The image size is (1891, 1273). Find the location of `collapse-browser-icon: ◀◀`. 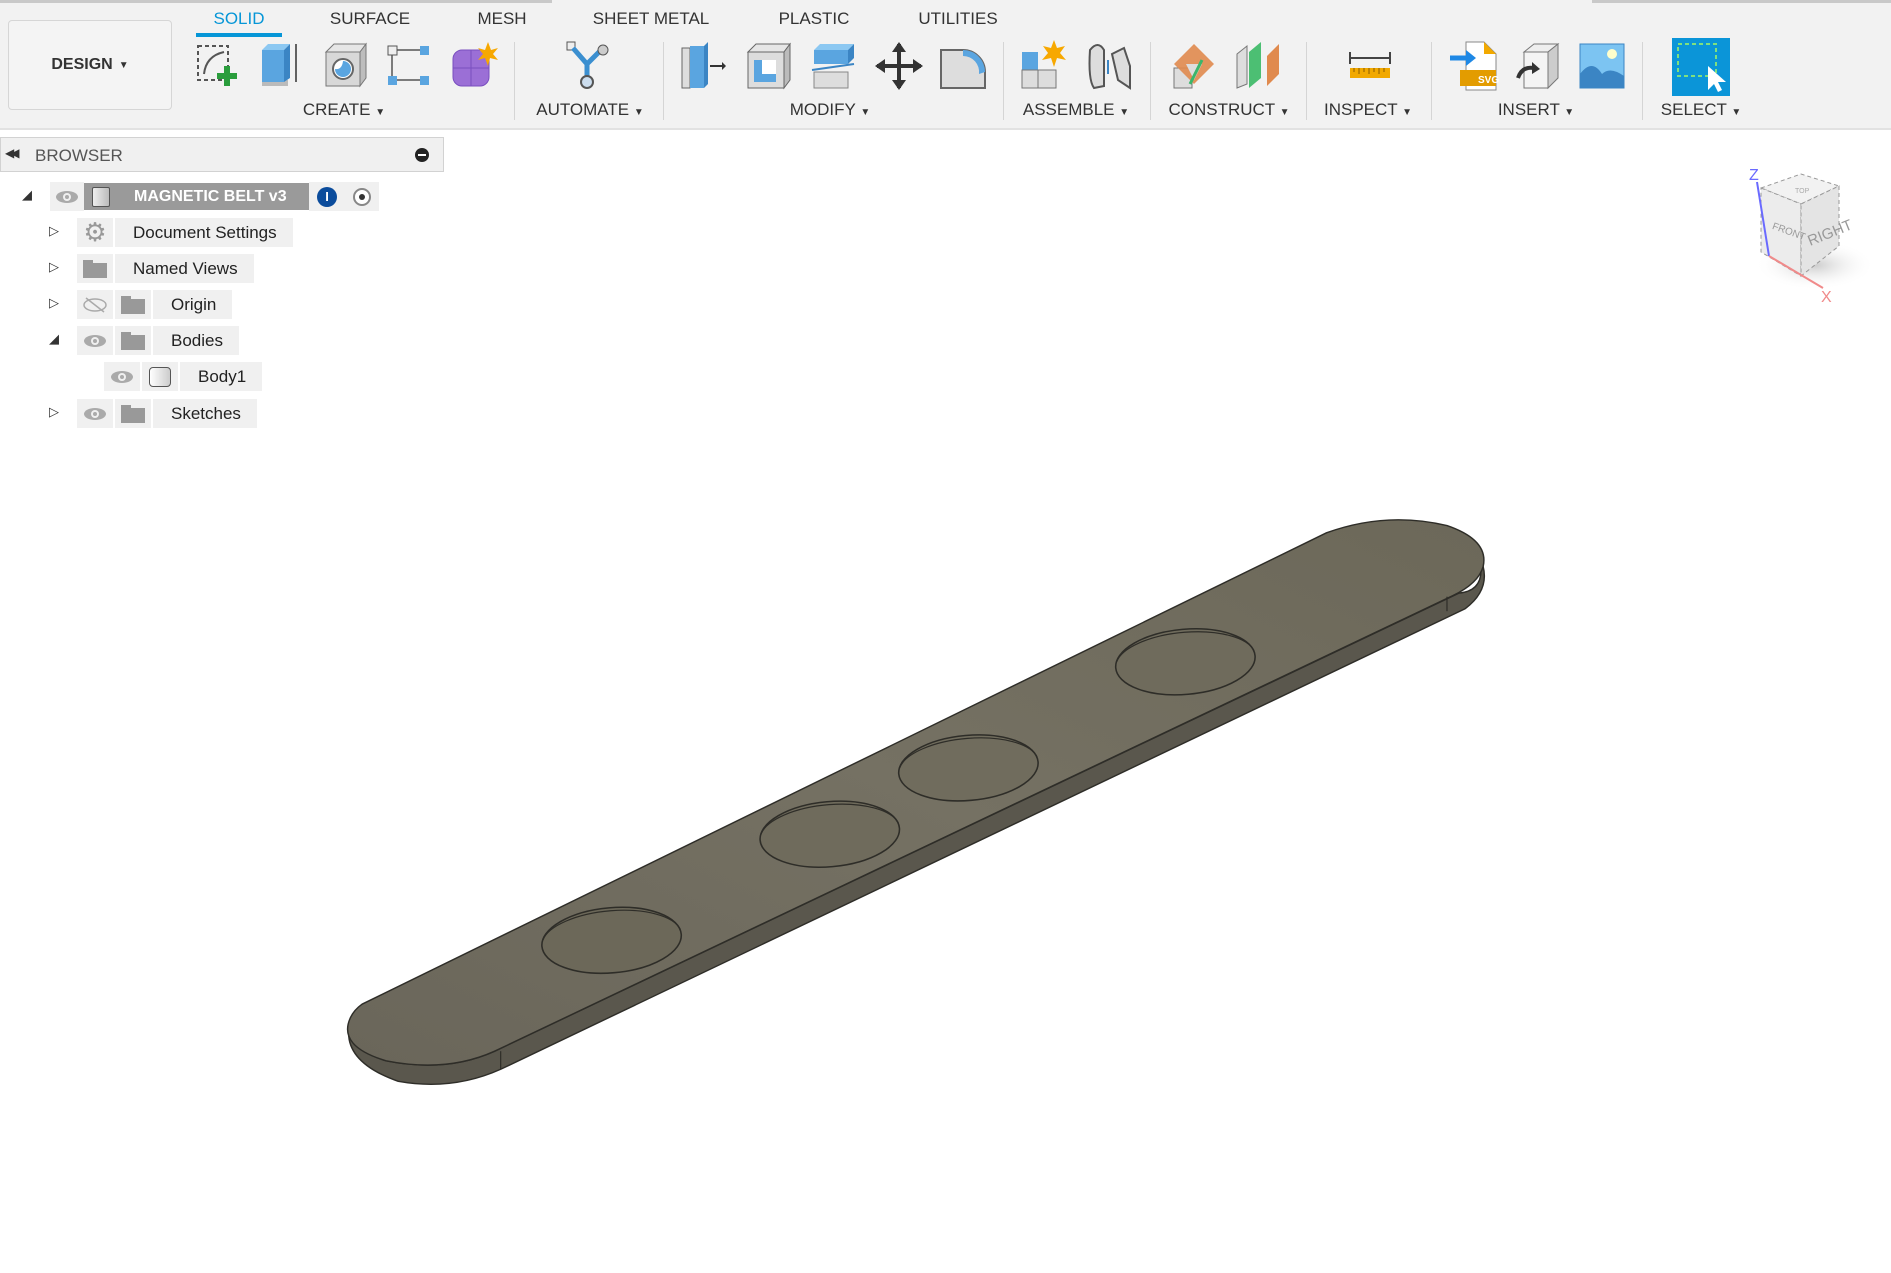

collapse-browser-icon: ◀◀ is located at coordinates (12, 153).